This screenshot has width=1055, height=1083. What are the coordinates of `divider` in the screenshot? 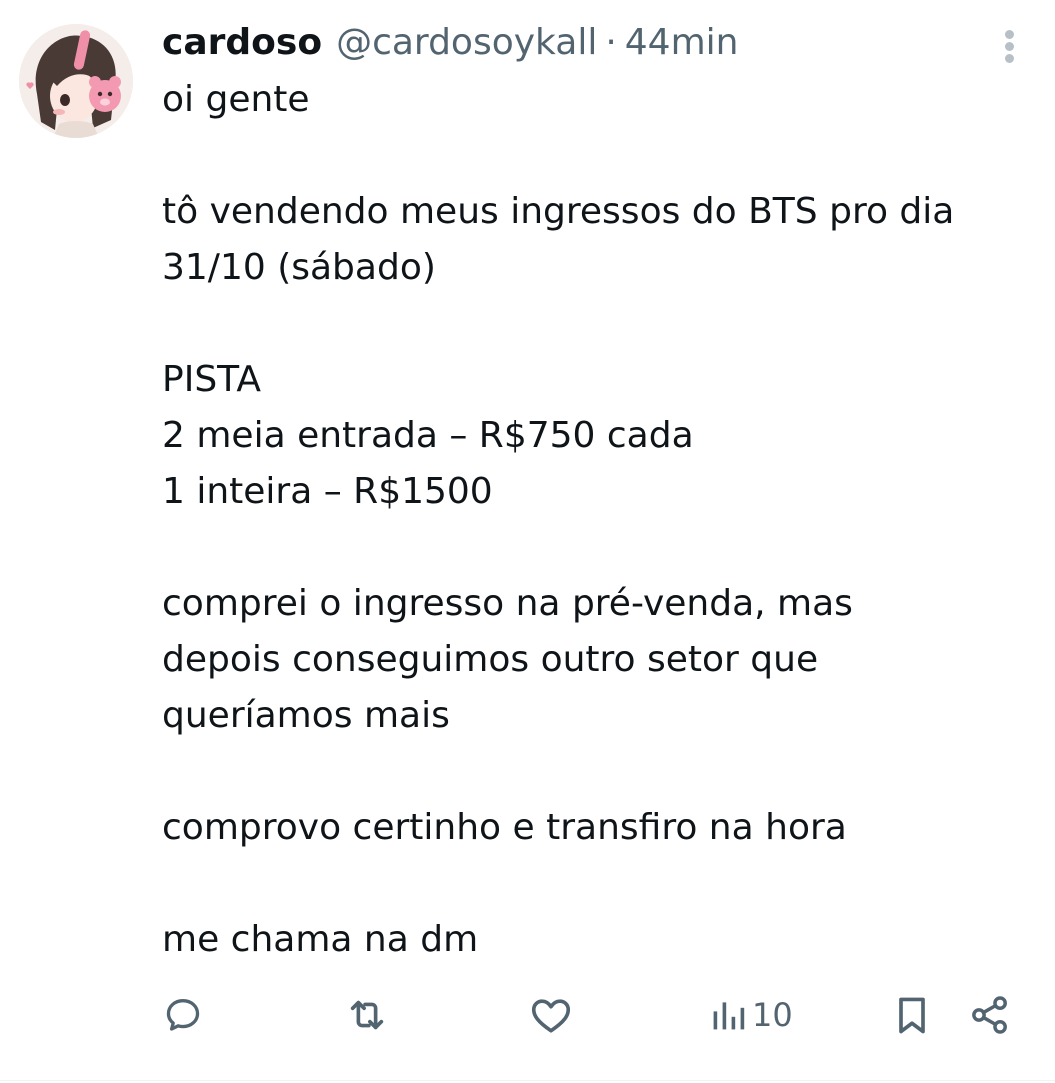 It's located at (527, 1080).